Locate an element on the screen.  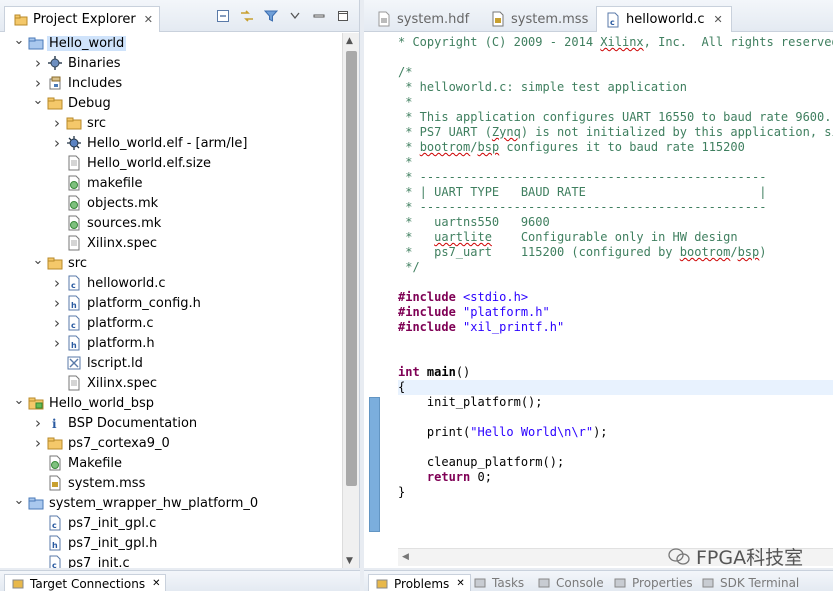
tree-item: makefile is located at coordinates (171, 183).